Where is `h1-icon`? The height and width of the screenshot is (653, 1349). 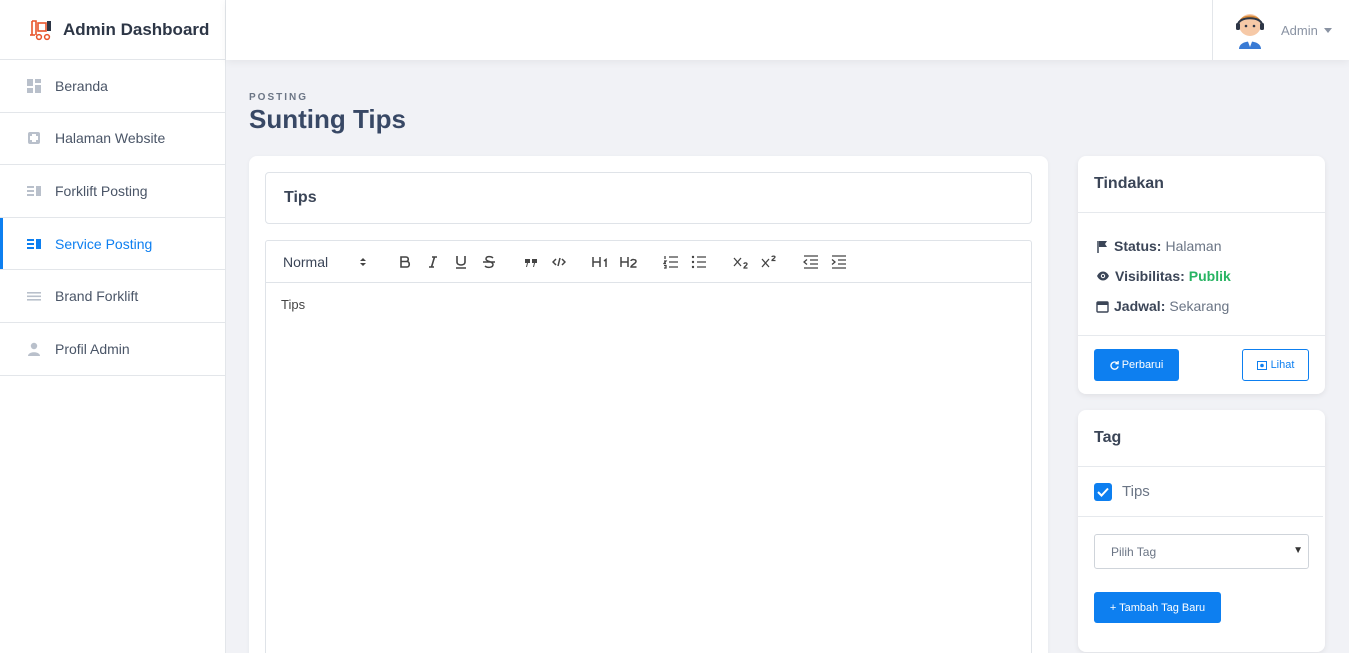 h1-icon is located at coordinates (601, 262).